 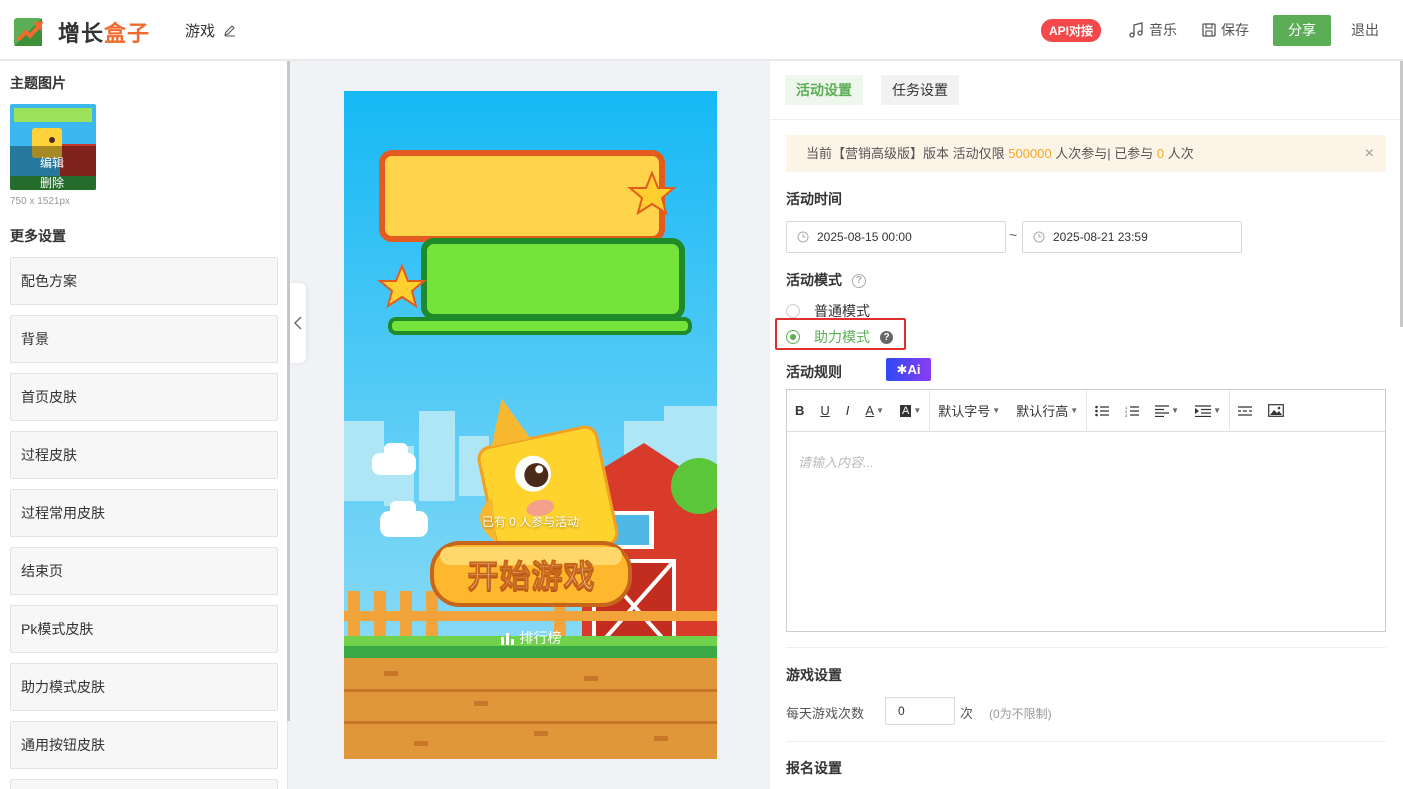 What do you see at coordinates (814, 768) in the screenshot?
I see `signup-settings-label: 报名设置` at bounding box center [814, 768].